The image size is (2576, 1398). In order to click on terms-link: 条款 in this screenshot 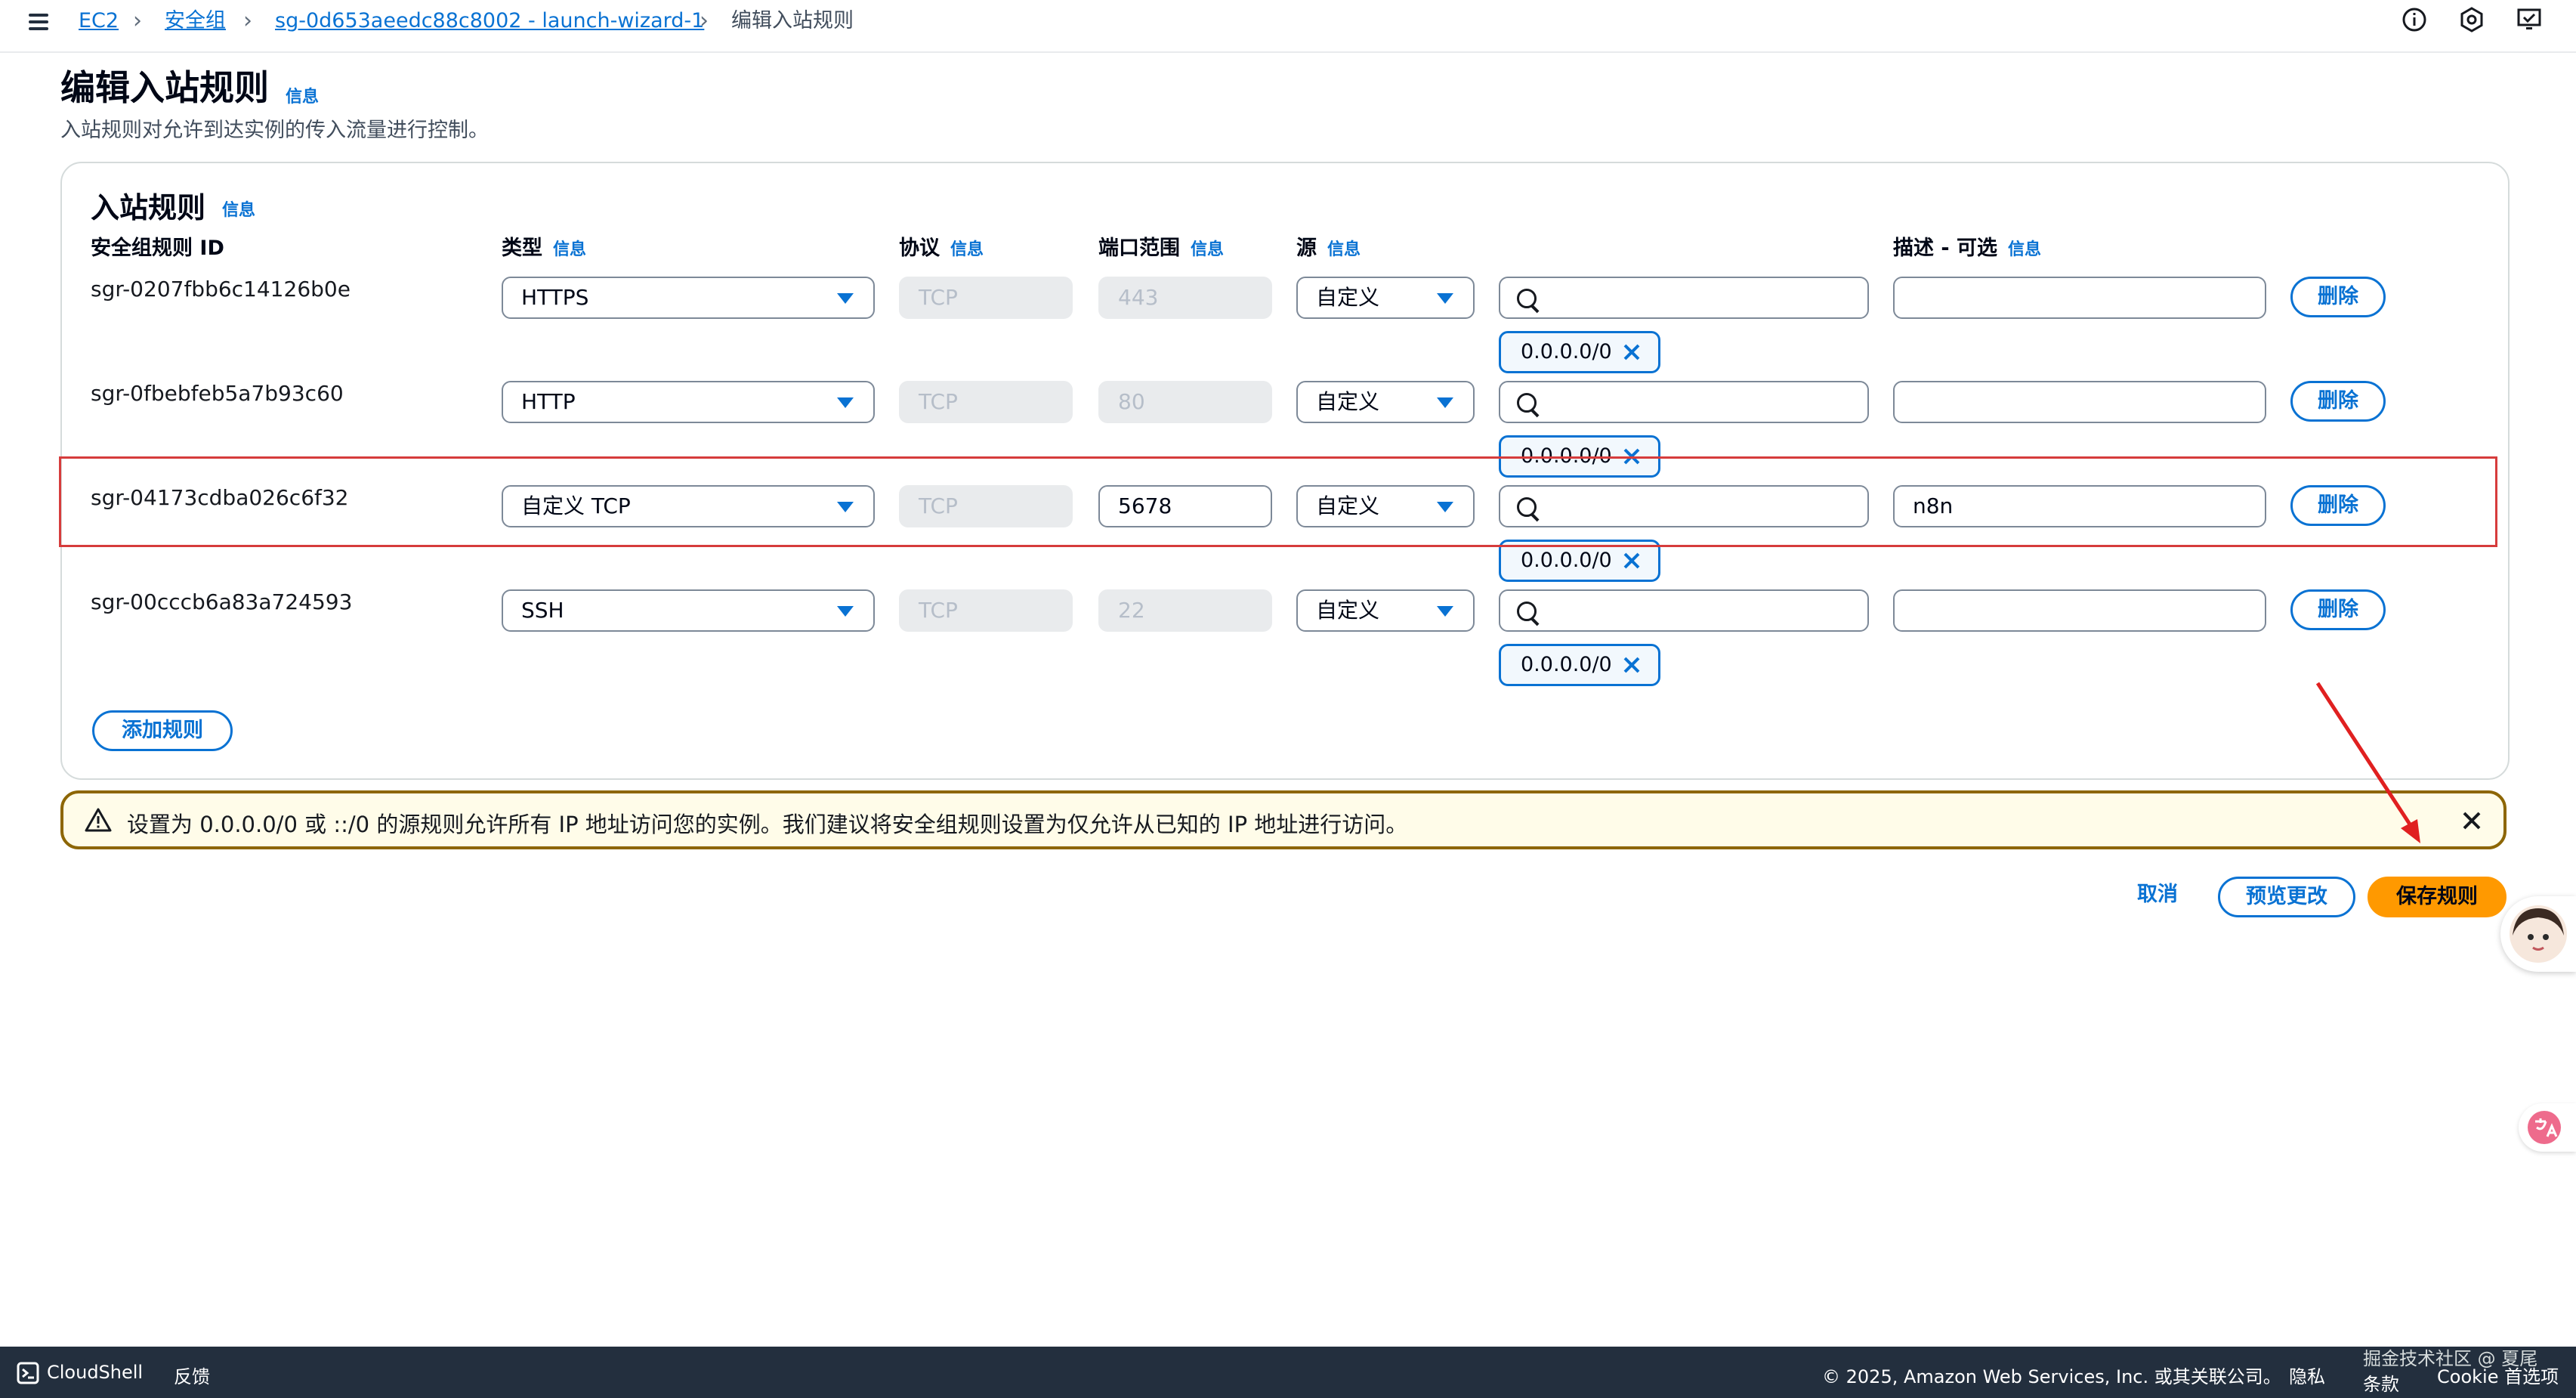, I will do `click(2381, 1383)`.